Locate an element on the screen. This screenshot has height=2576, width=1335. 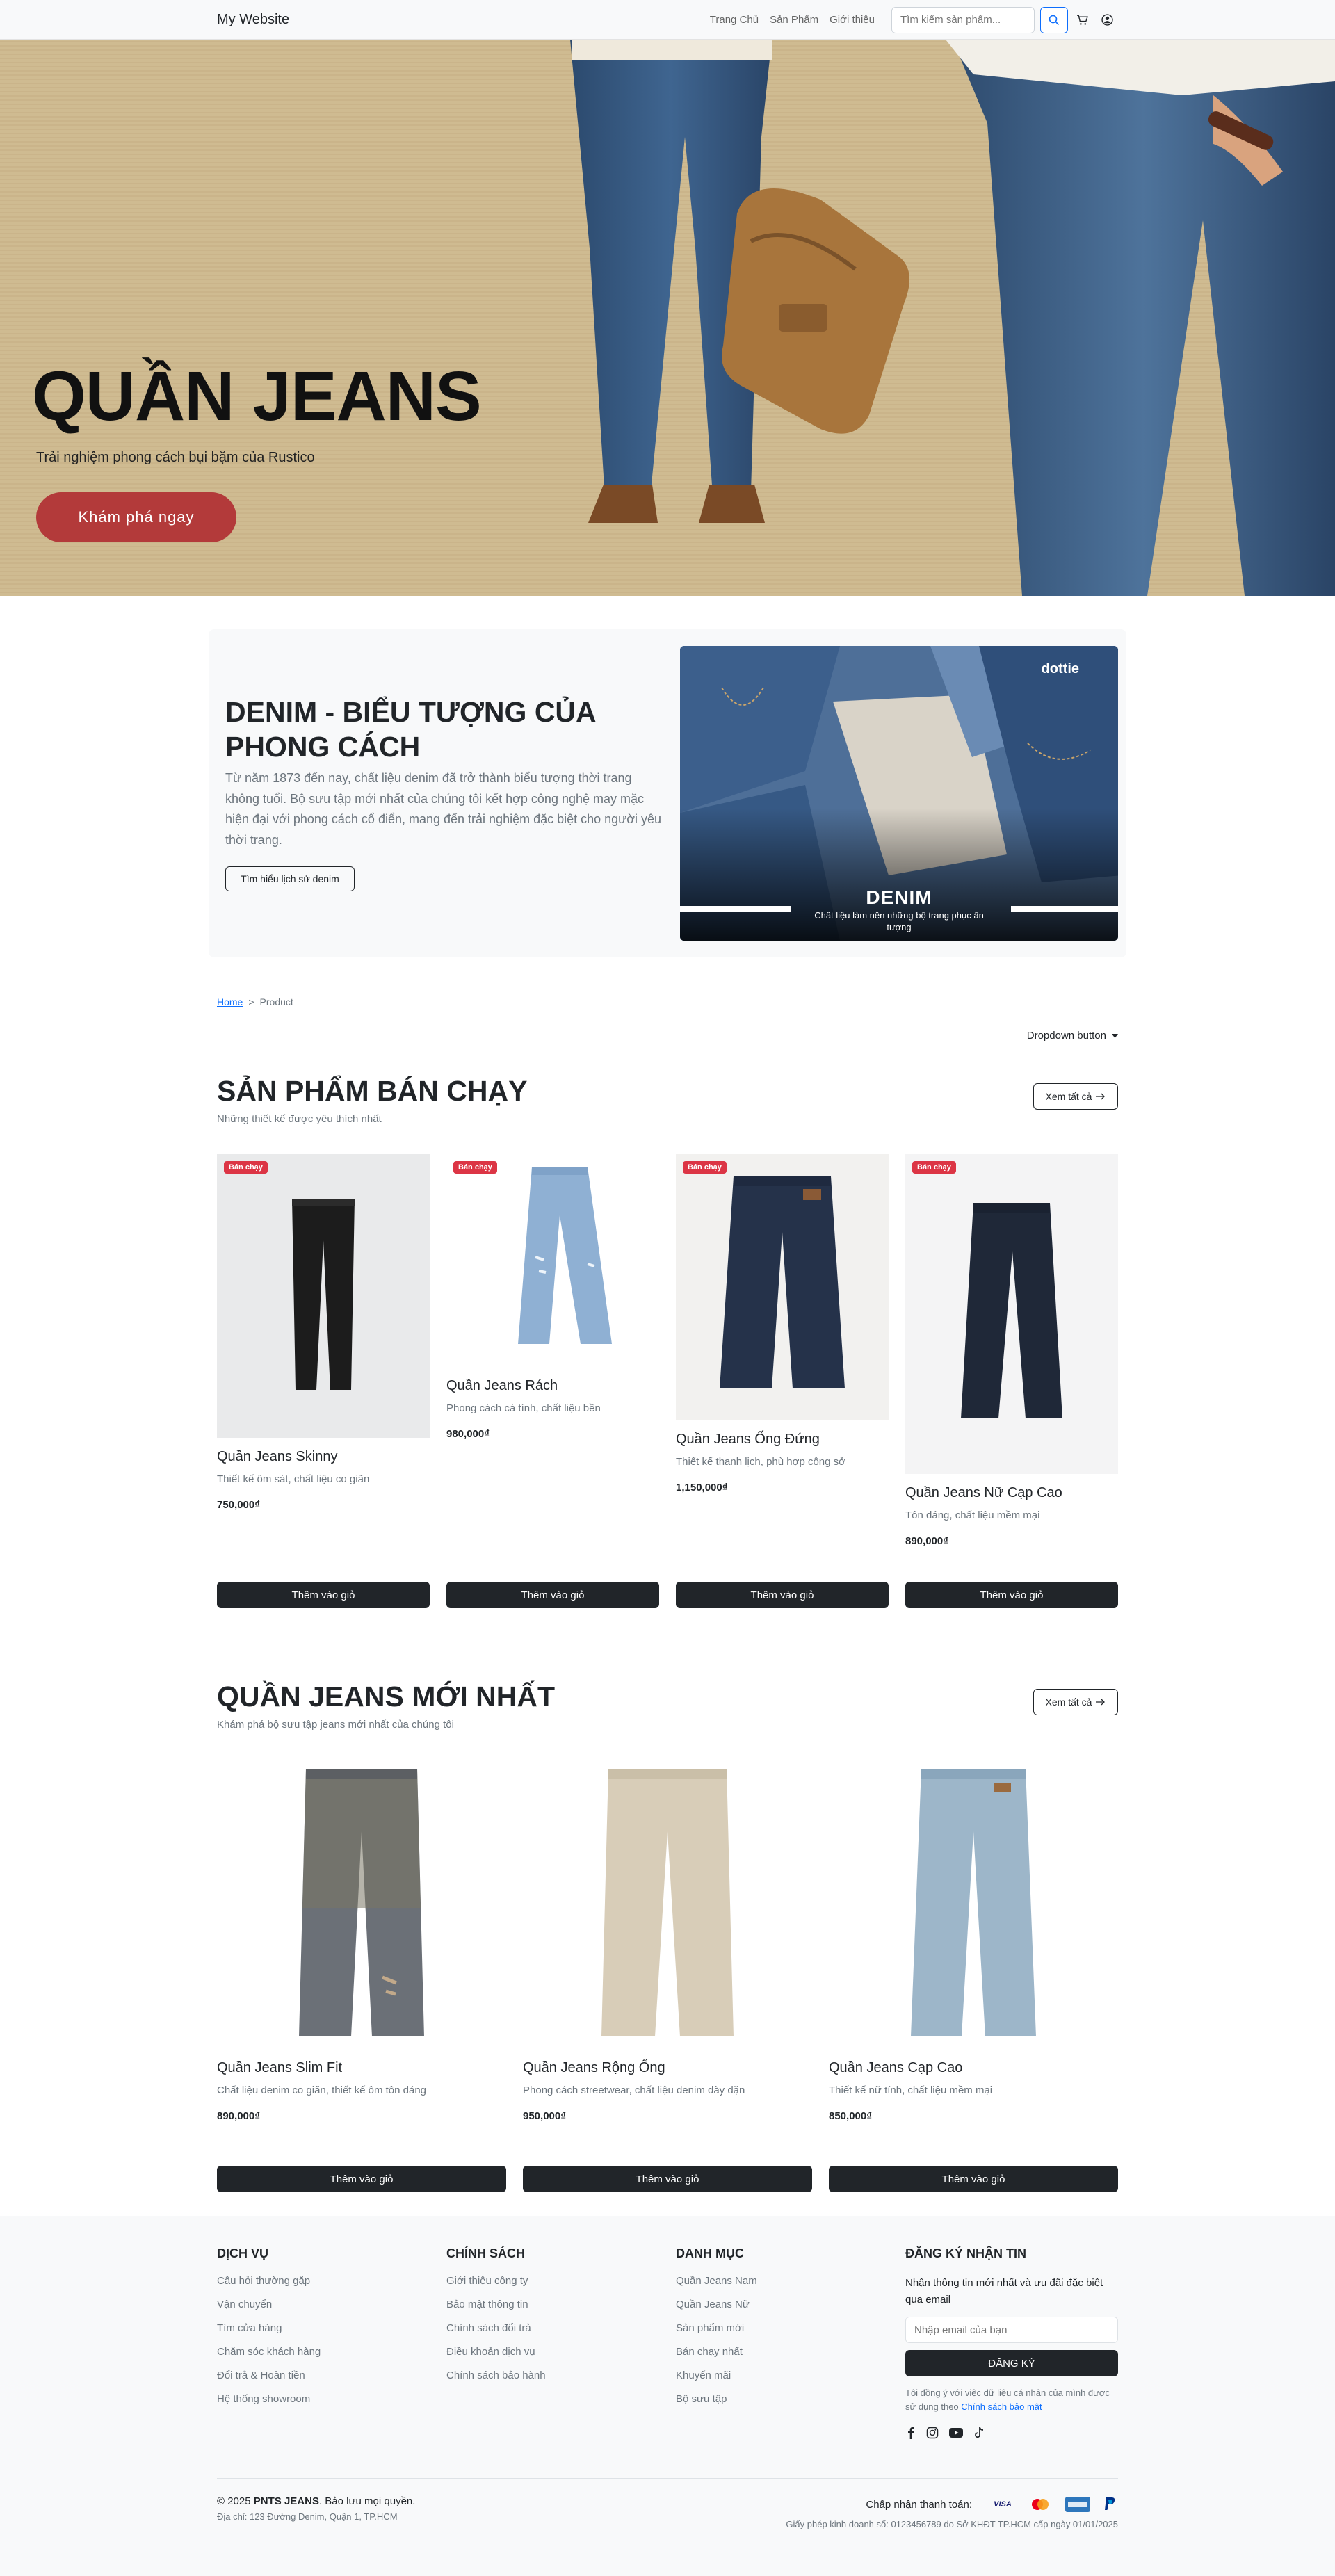
image-logo: dottie is located at coordinates (1060, 669).